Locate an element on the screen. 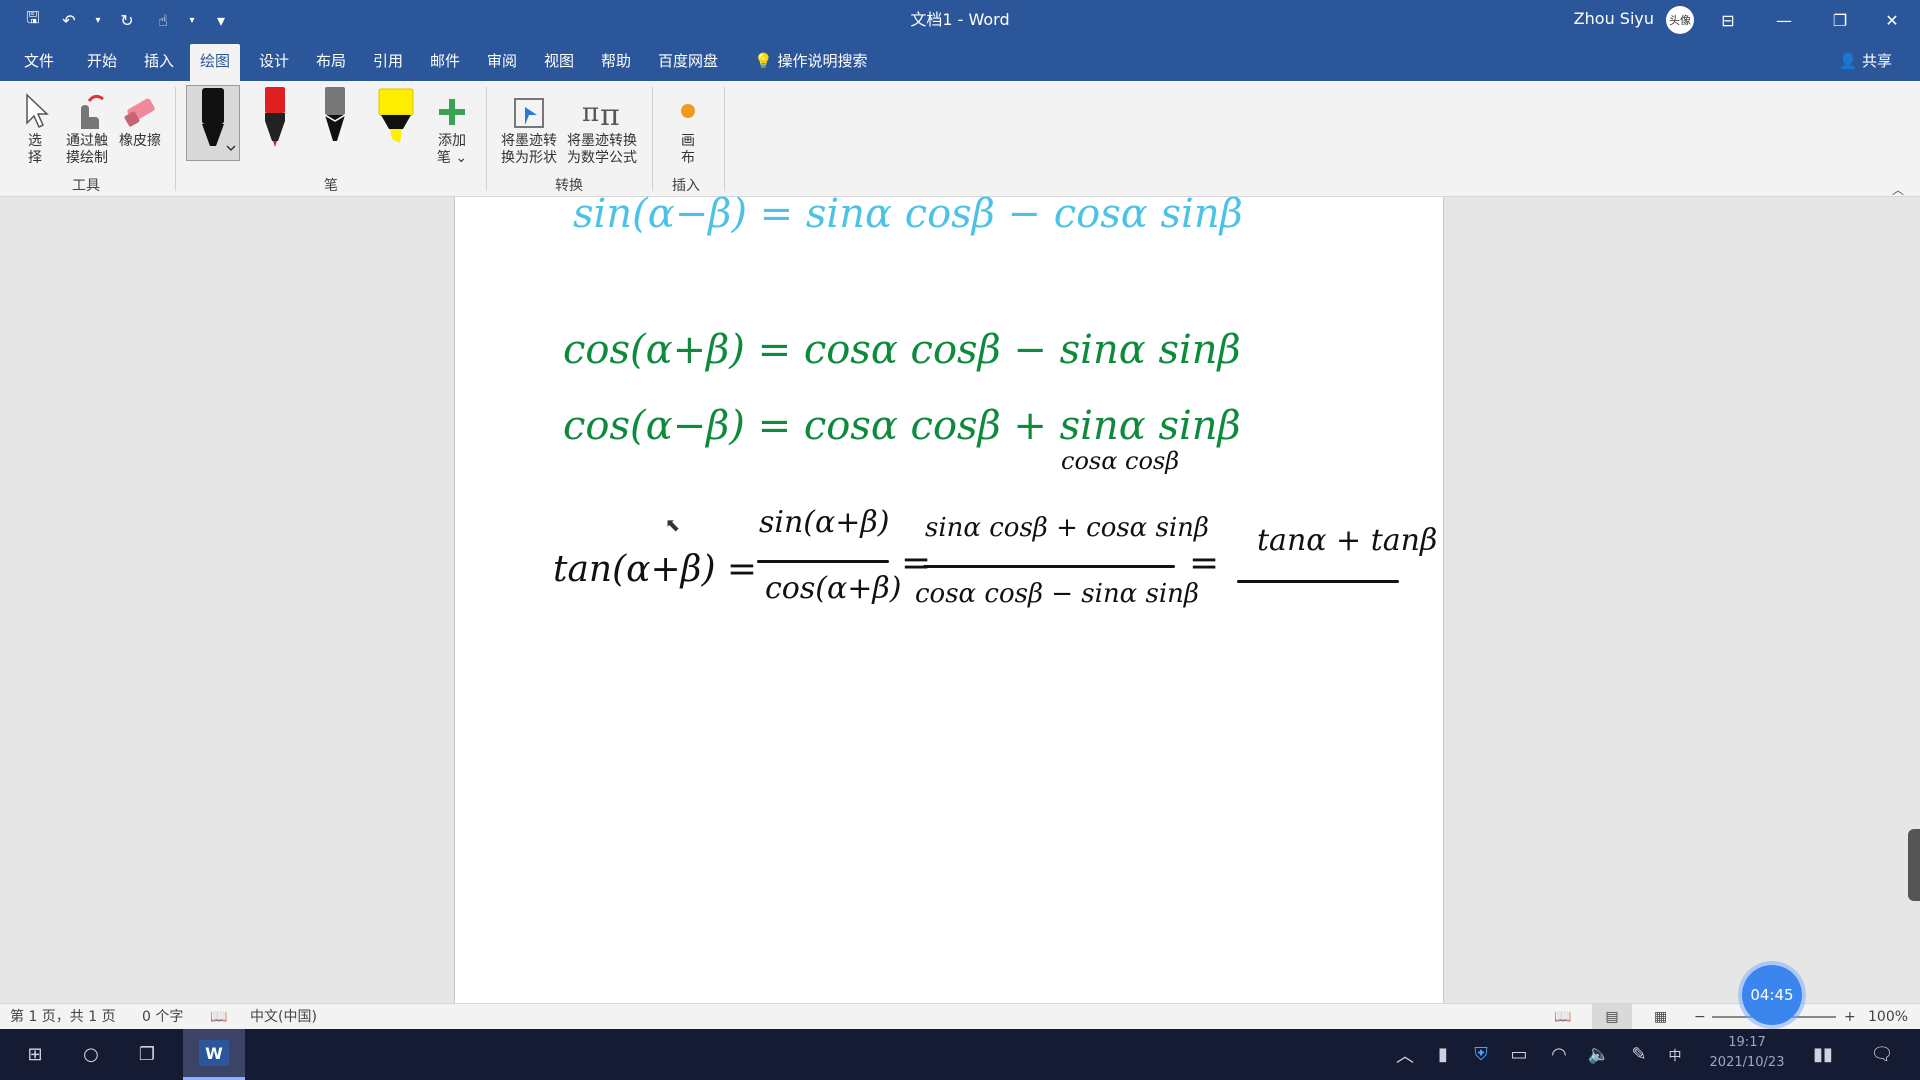  clock-time: 19:17 is located at coordinates (1747, 1042).